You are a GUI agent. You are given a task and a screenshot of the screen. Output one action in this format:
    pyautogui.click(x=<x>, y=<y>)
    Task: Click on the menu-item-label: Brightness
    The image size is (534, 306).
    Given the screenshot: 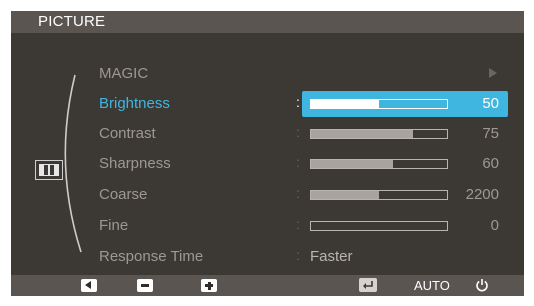 What is the action you would take?
    pyautogui.click(x=134, y=103)
    